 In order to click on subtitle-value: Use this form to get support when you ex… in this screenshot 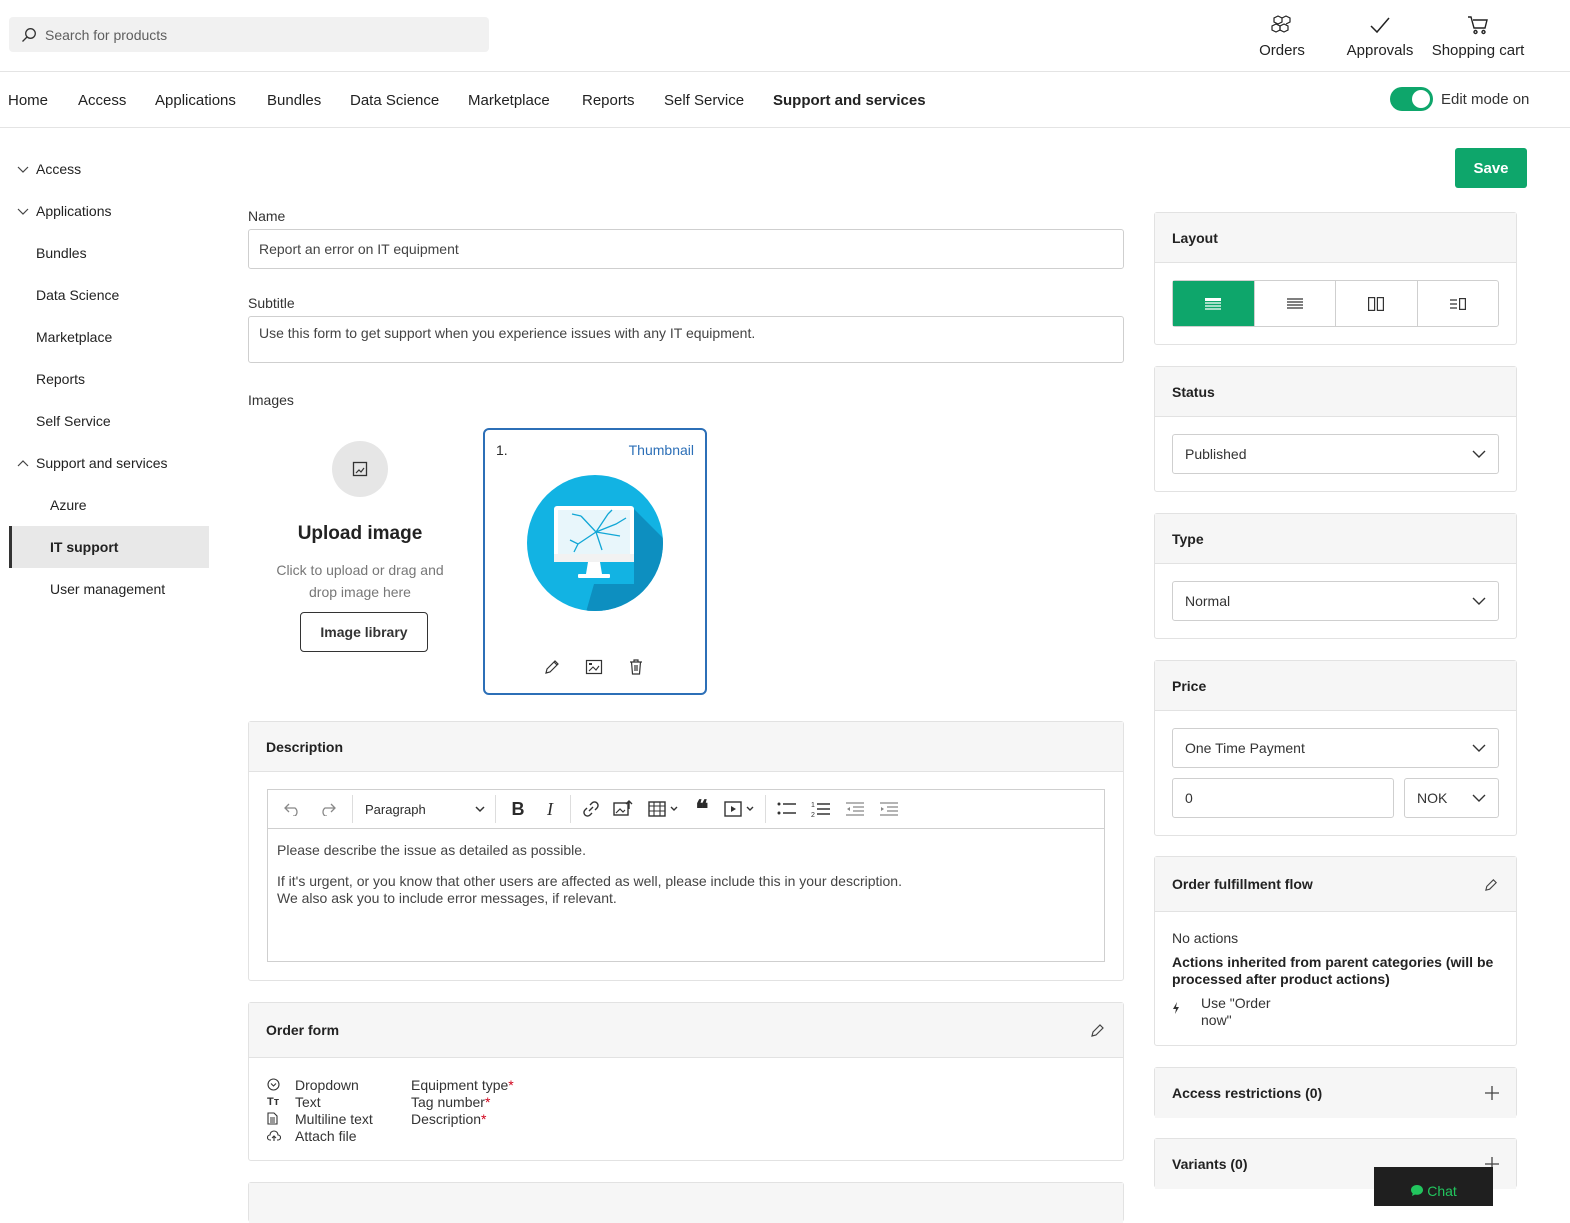, I will do `click(507, 333)`.